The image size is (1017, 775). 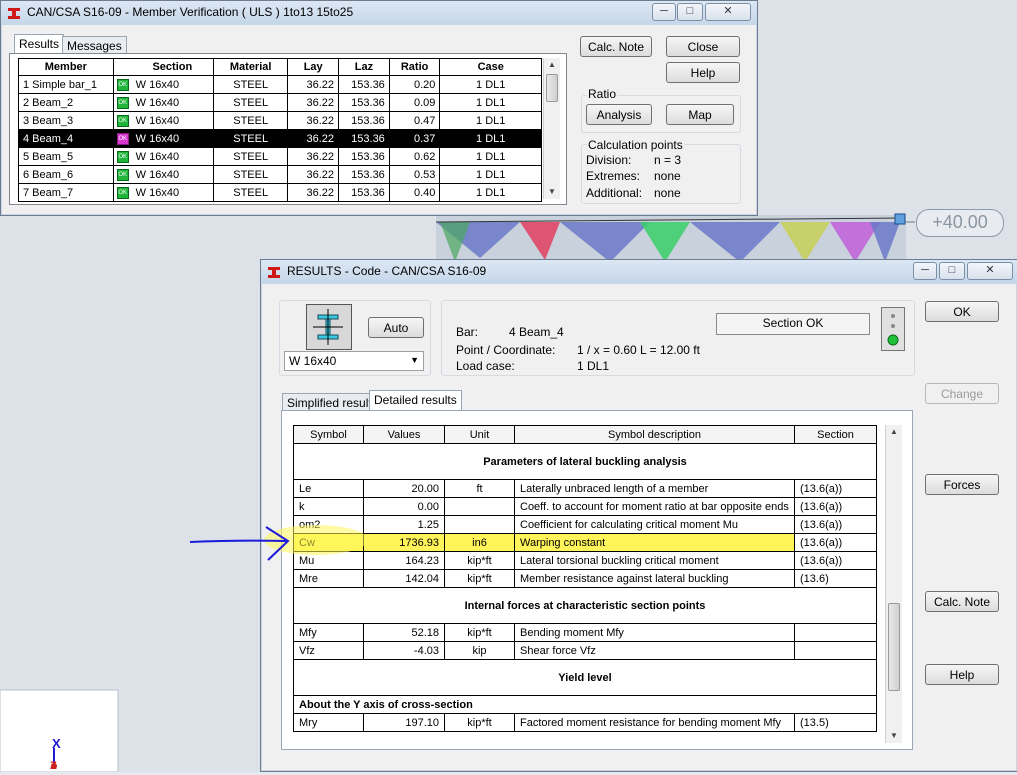 What do you see at coordinates (793, 324) in the screenshot?
I see `section-status: Section OK` at bounding box center [793, 324].